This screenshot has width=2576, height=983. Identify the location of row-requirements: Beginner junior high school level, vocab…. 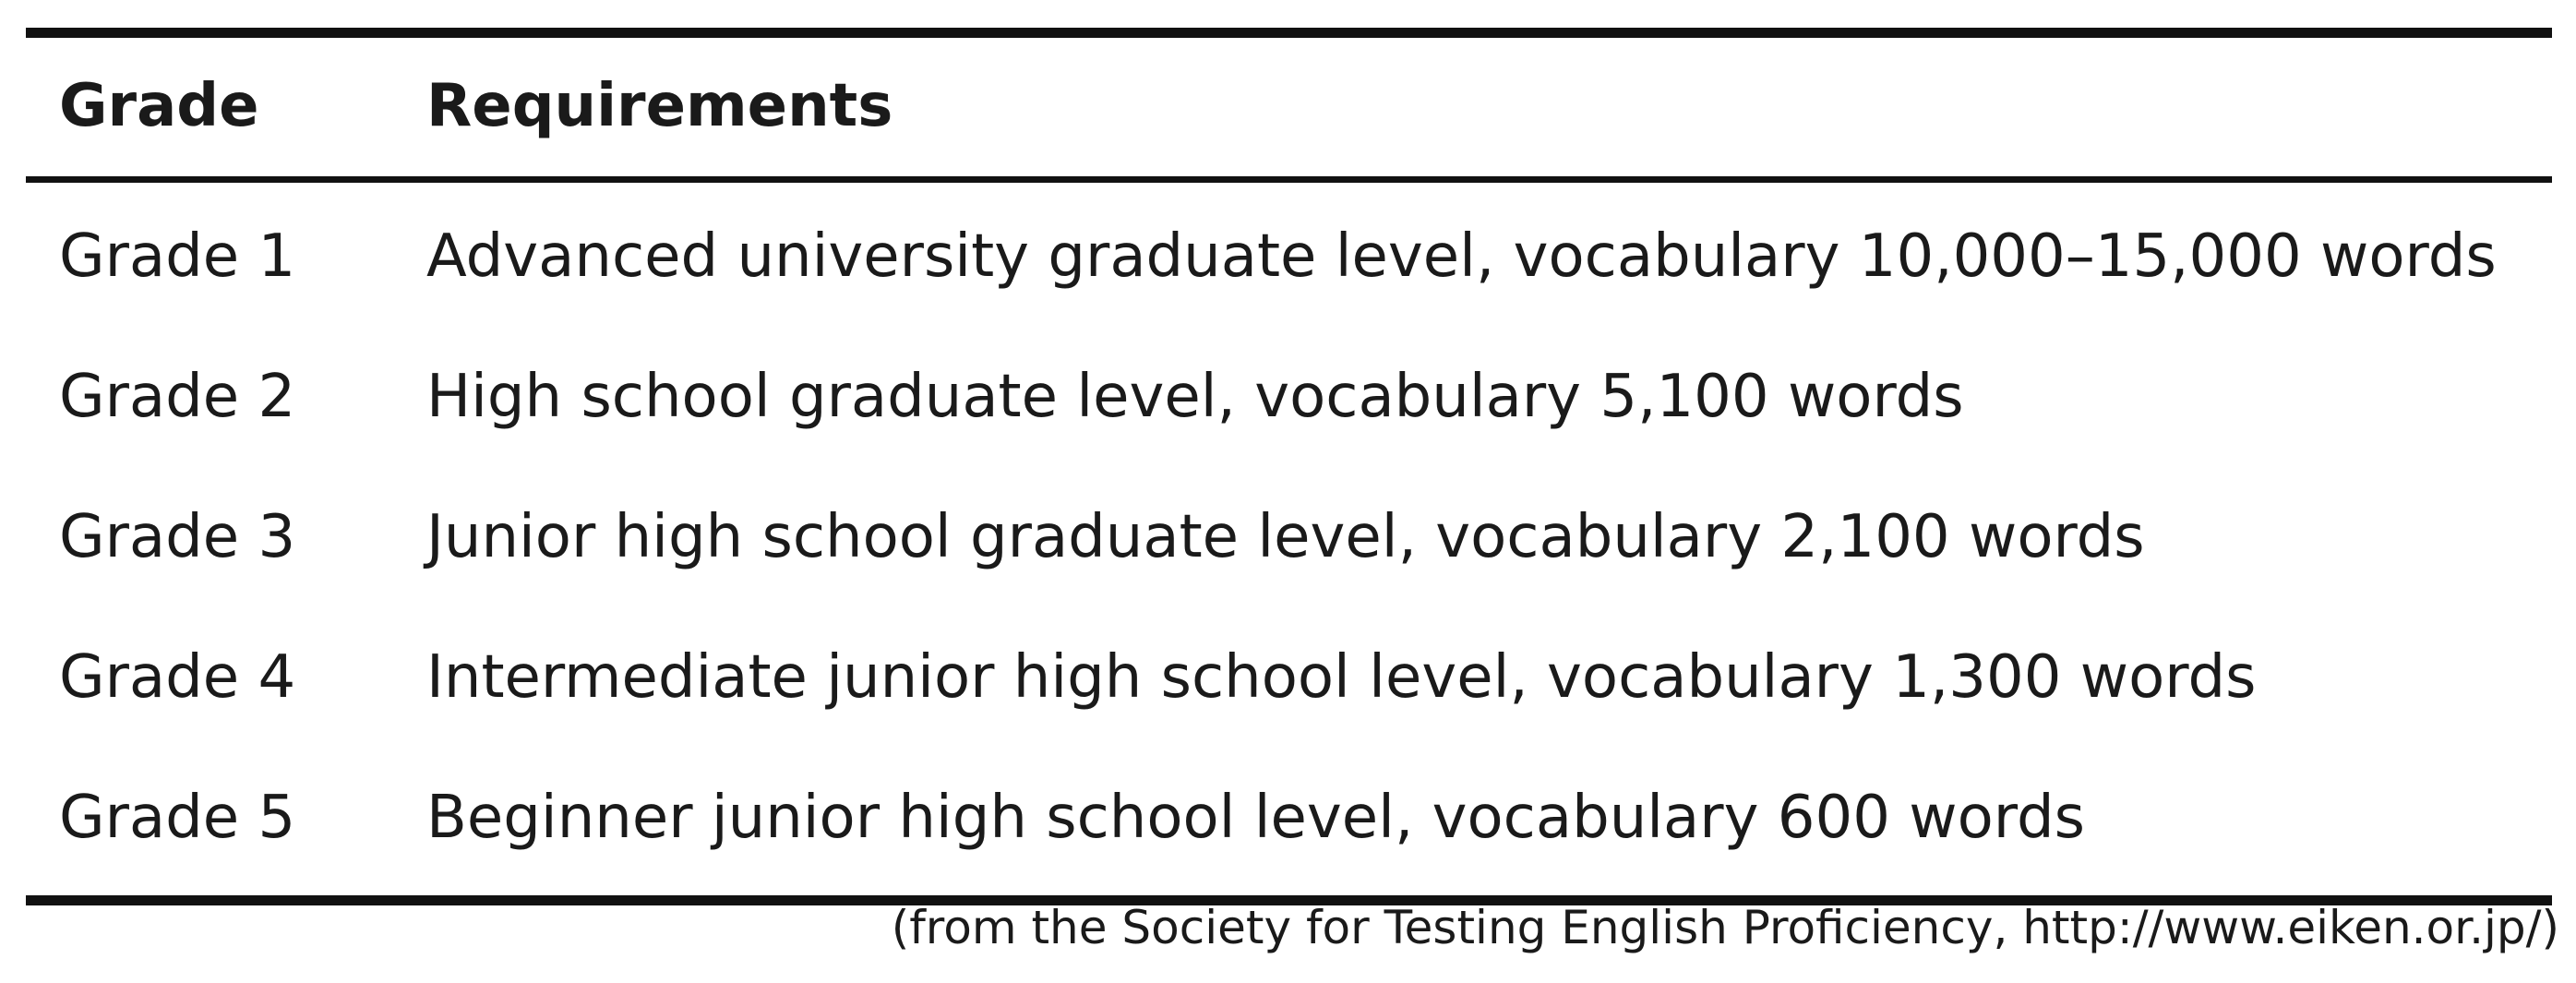
(1256, 818).